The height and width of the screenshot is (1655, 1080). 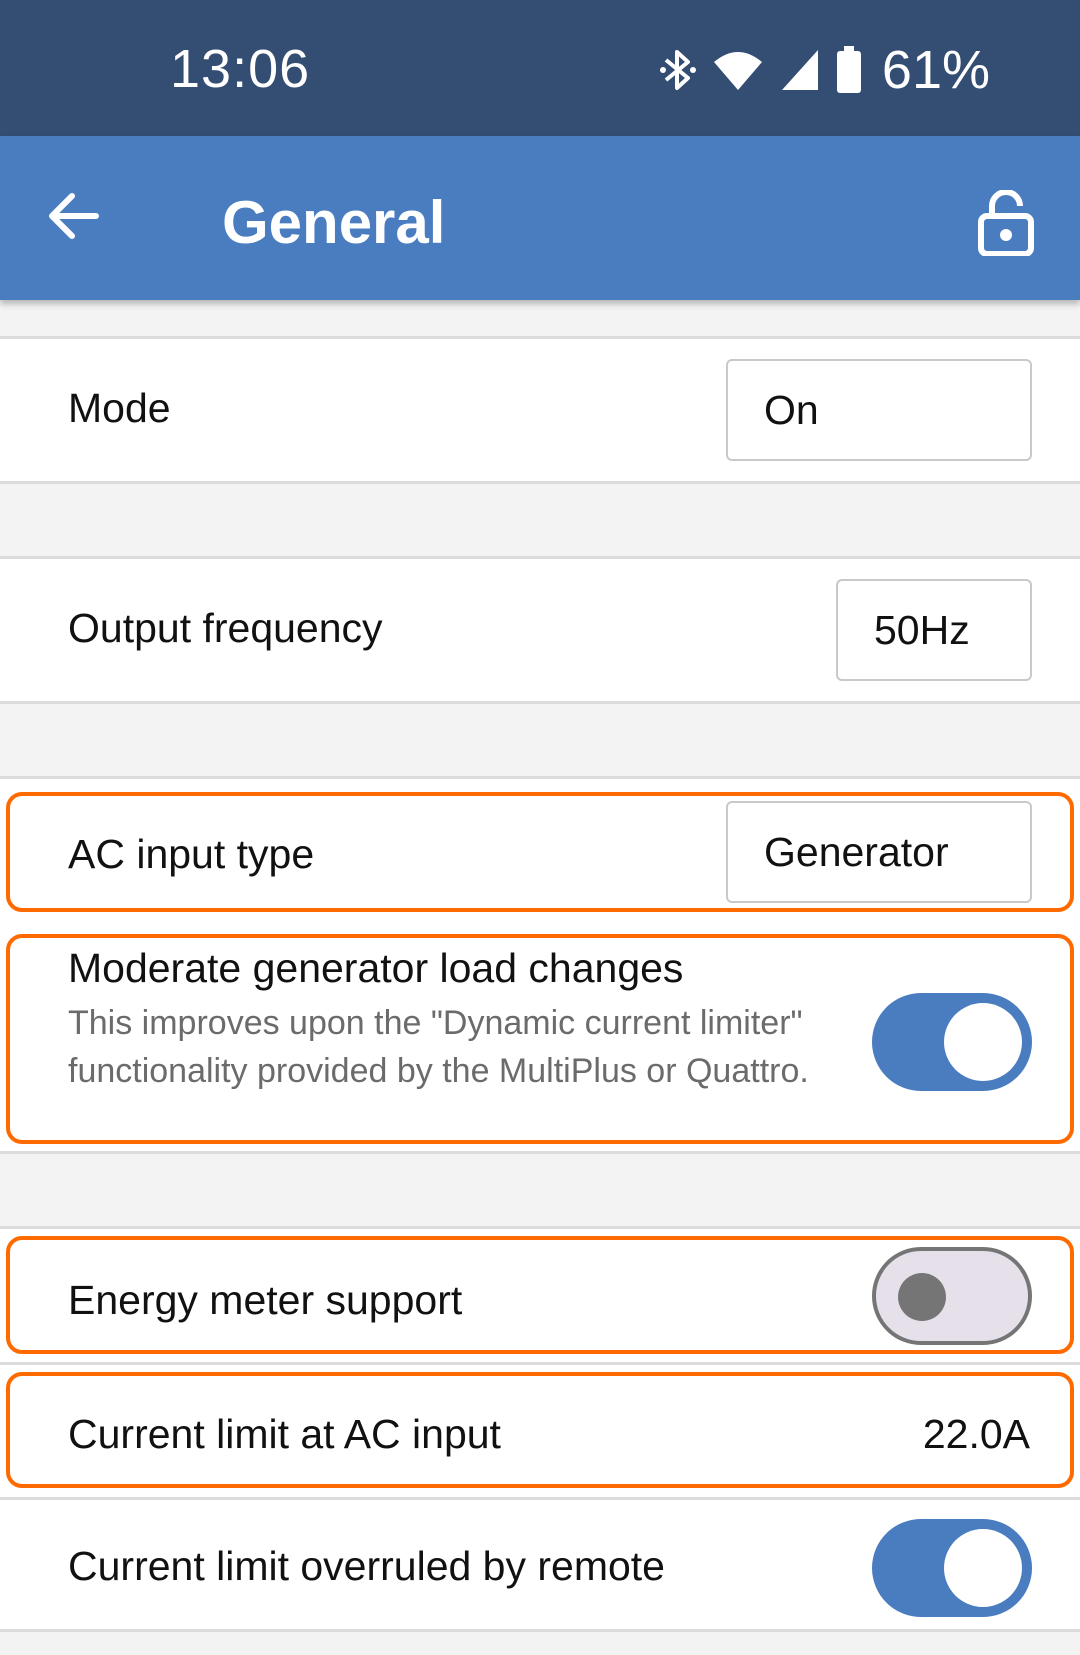 What do you see at coordinates (540, 68) in the screenshot?
I see `status-bar: 13:06 61%` at bounding box center [540, 68].